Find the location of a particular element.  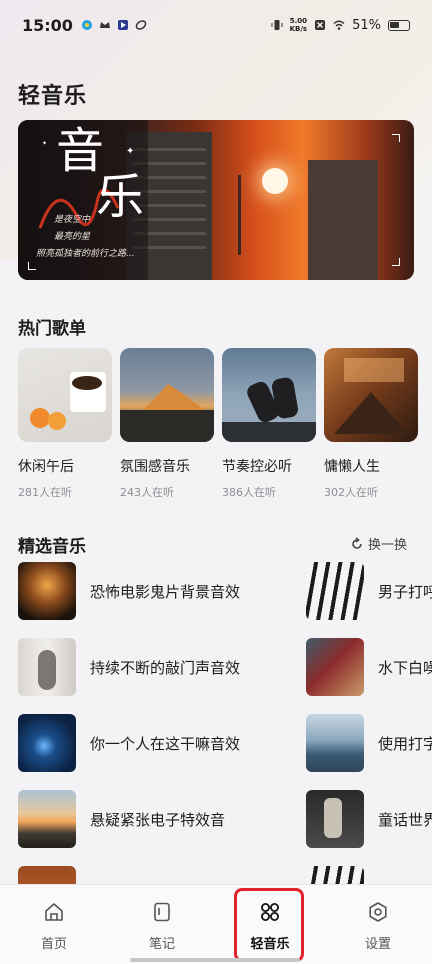

refresh-icon is located at coordinates (357, 542).